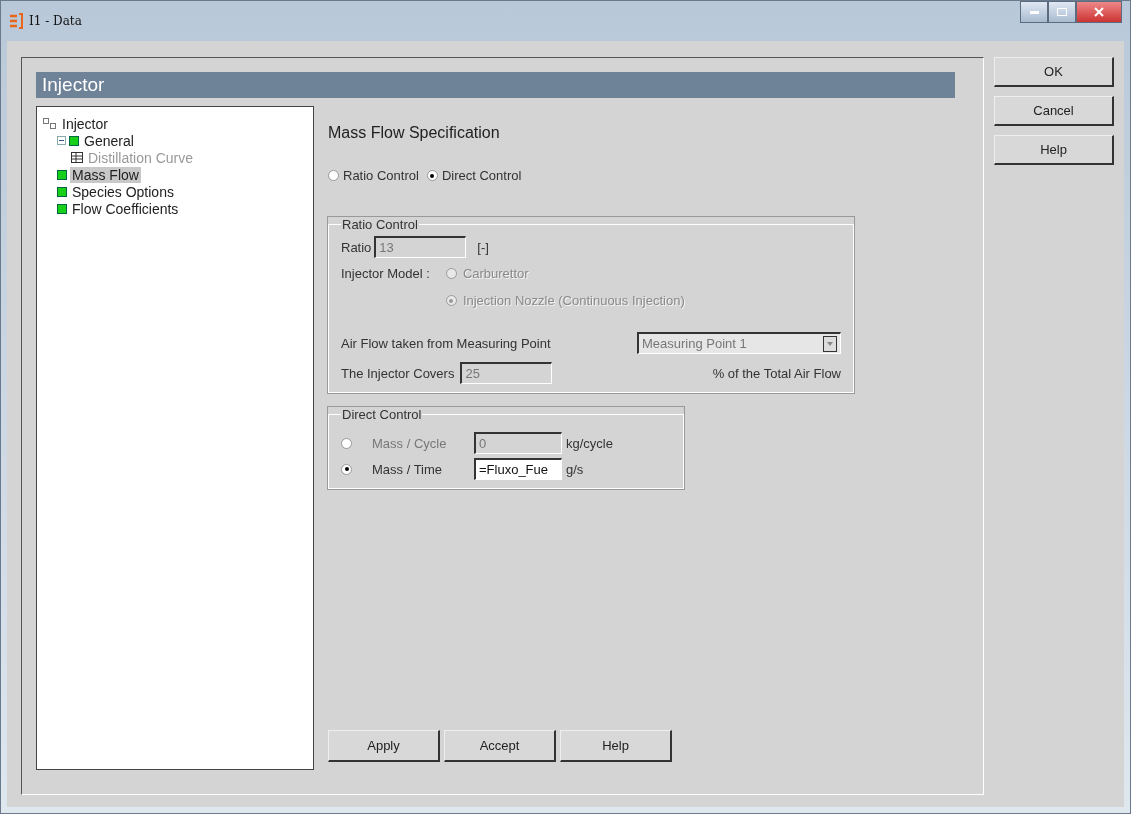 The image size is (1131, 814). I want to click on tree-item: Mass Flow, so click(105, 174).